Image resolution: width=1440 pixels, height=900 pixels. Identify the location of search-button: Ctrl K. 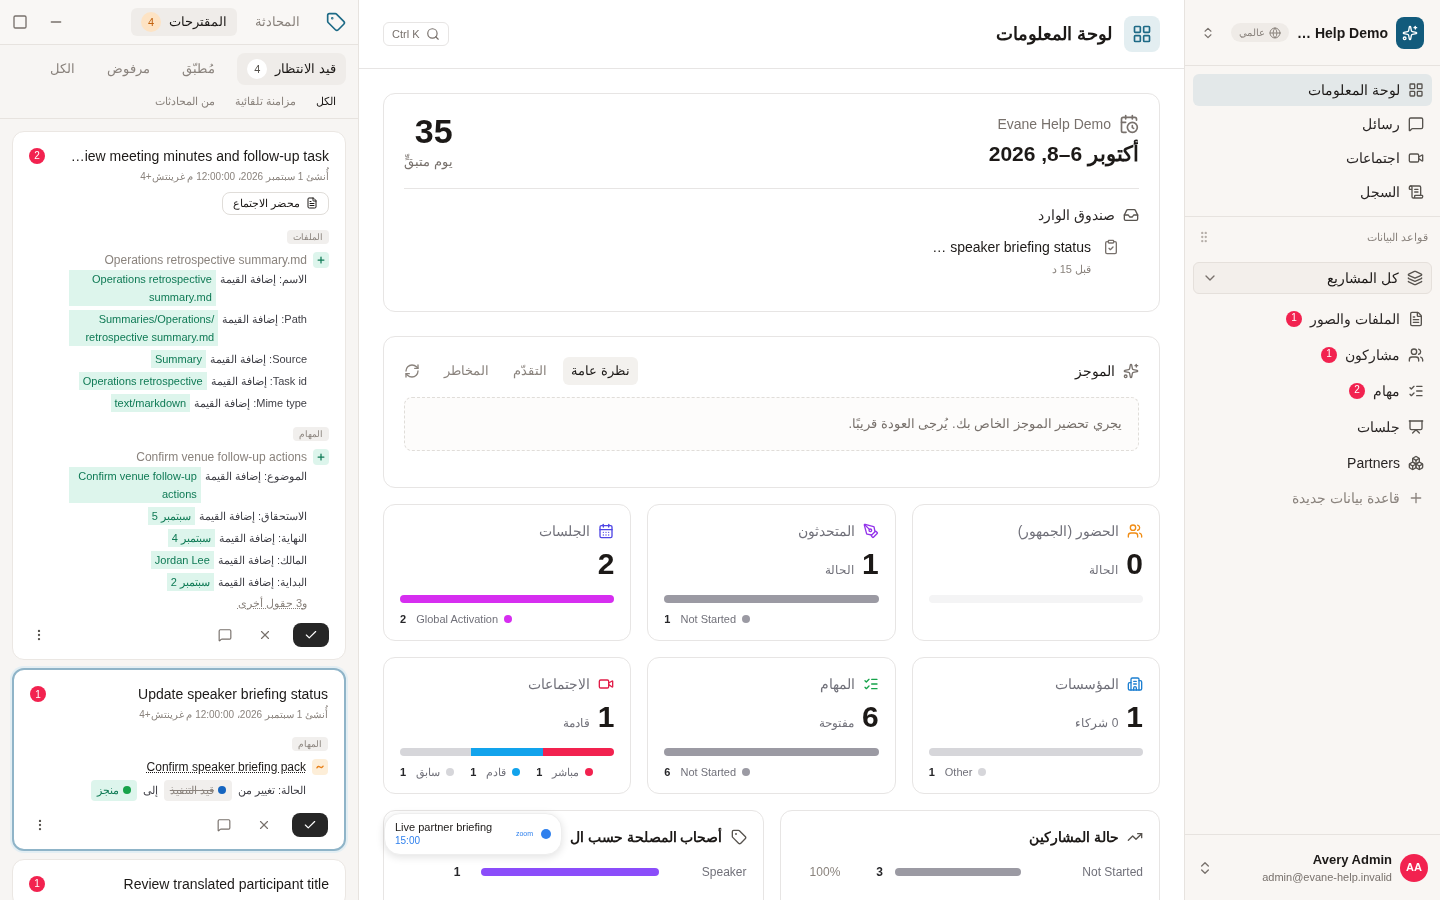
(416, 34).